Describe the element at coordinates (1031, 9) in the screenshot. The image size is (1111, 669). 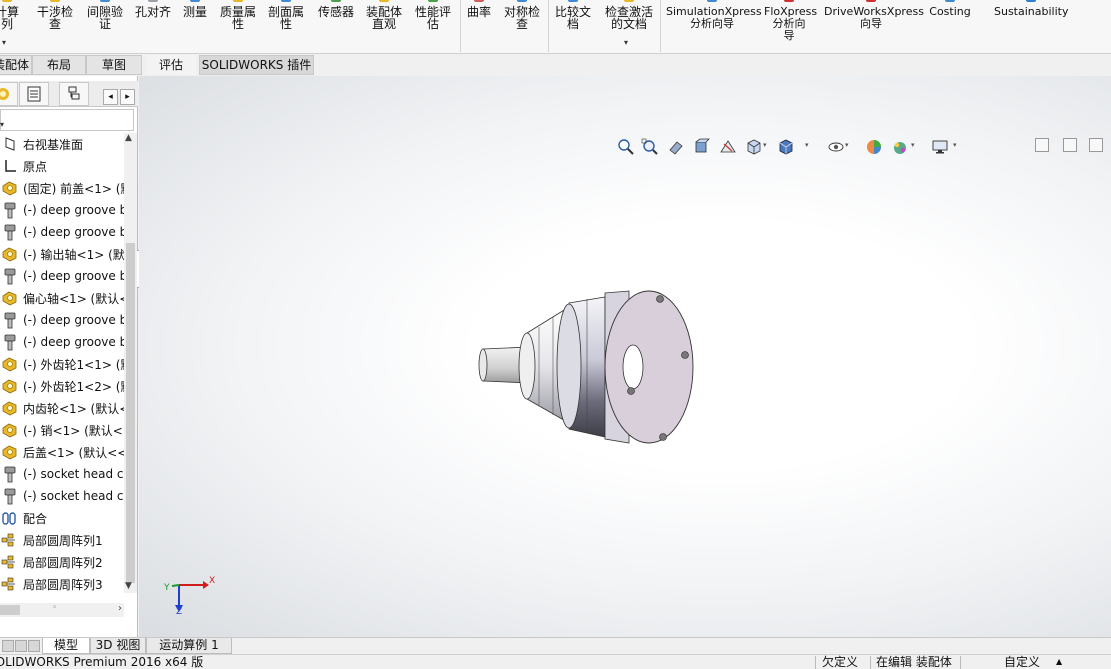
I see `ribbon-sustainability-button: Sustainability` at that location.